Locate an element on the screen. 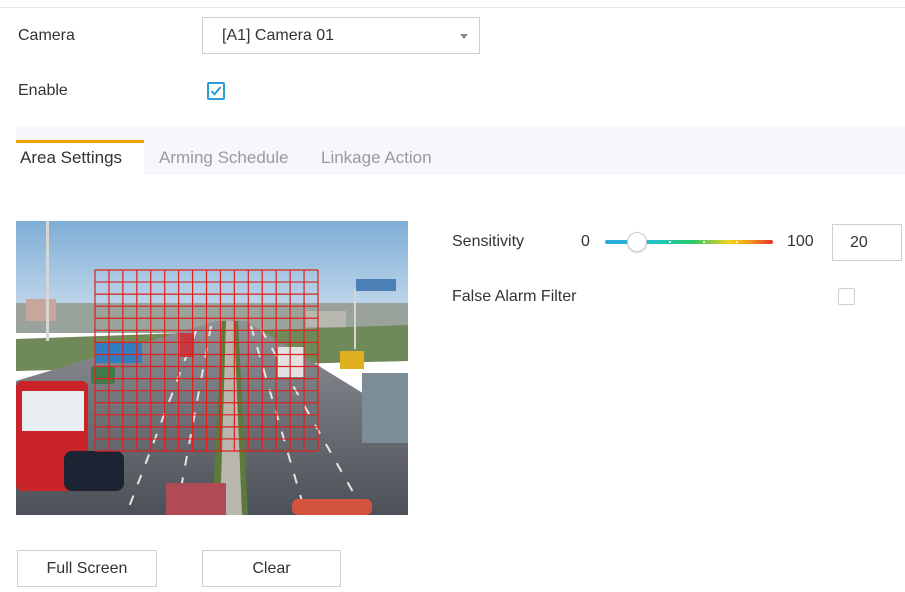 This screenshot has height=592, width=905. camera-label: Camera is located at coordinates (46, 35).